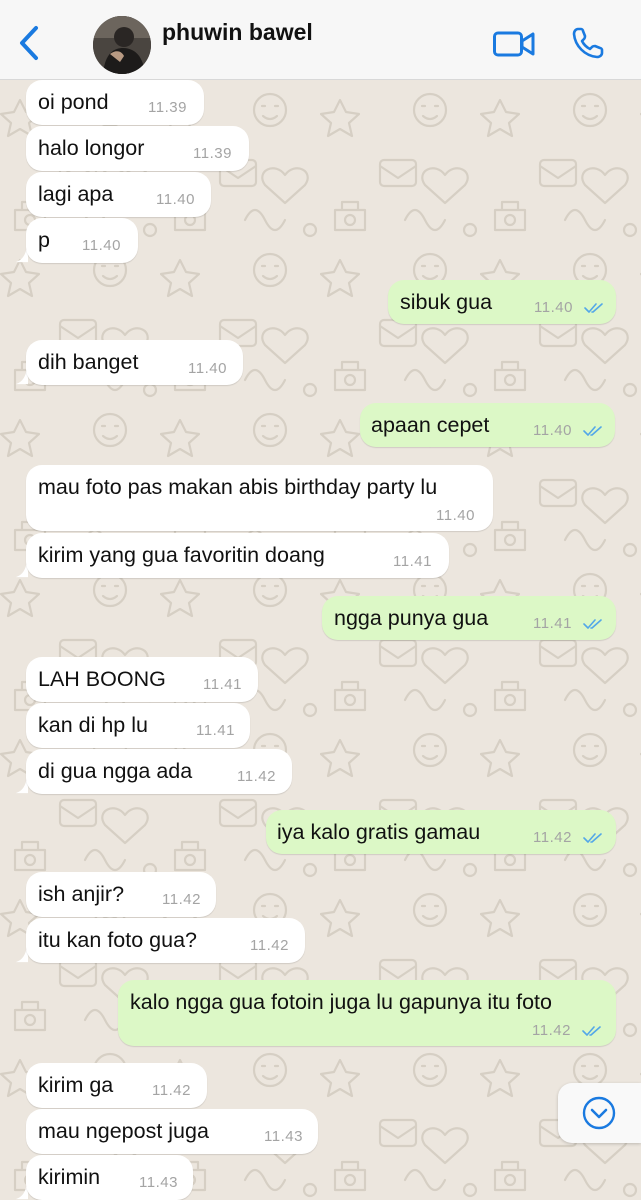 This screenshot has height=1200, width=641. I want to click on video-camera-icon, so click(514, 44).